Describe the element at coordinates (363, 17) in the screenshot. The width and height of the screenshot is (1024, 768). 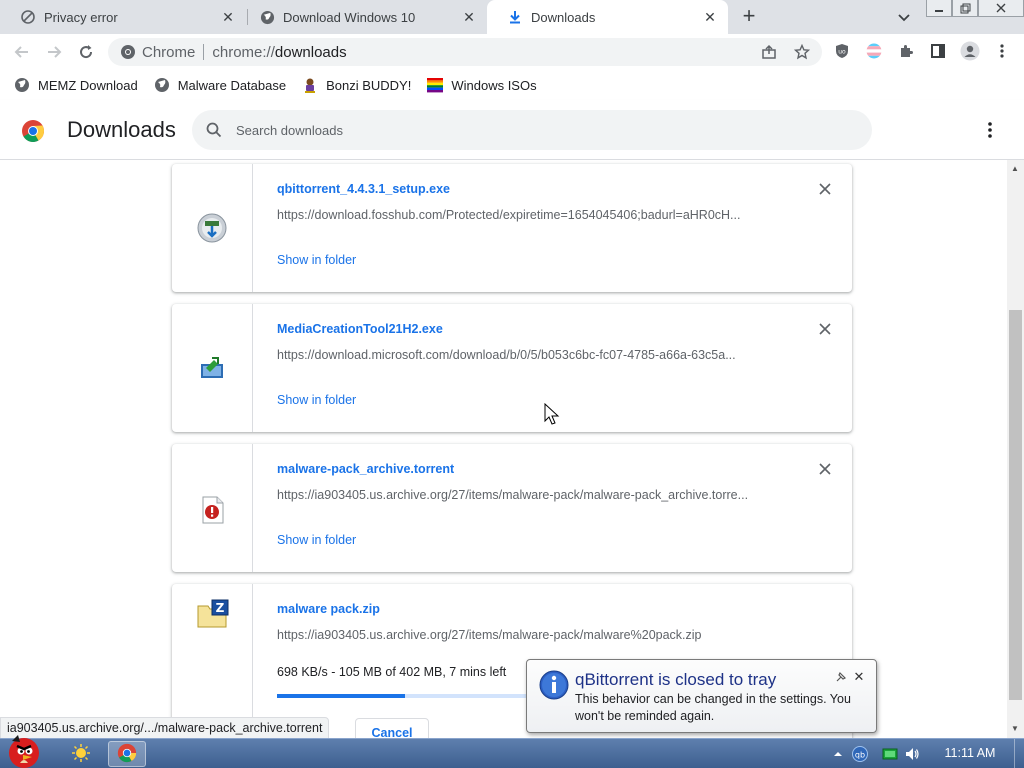
I see `tab-download-windows-10: Download Windows 10 ✕` at that location.